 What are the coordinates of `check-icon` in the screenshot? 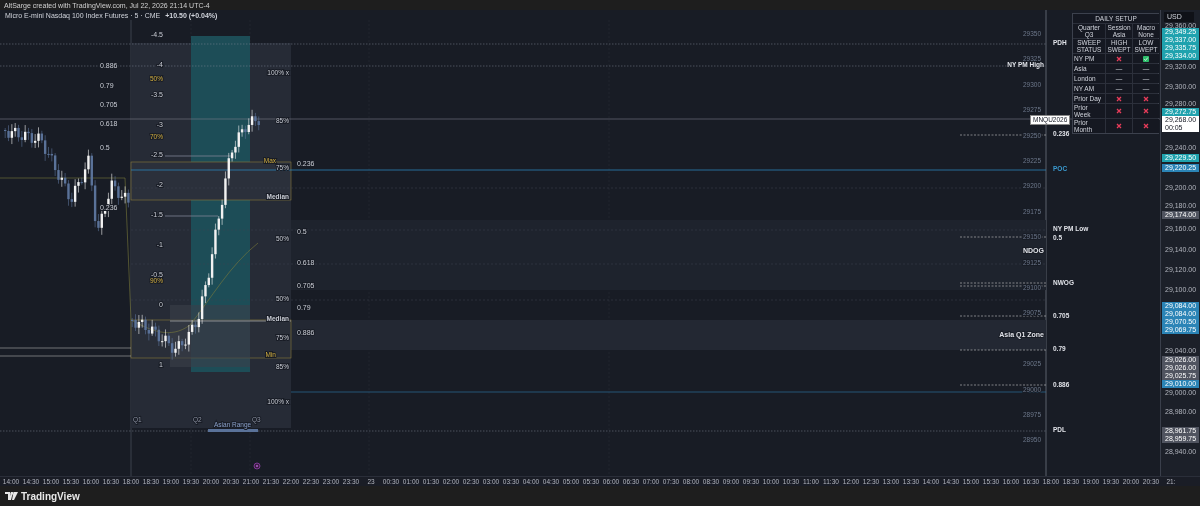 It's located at (1146, 58).